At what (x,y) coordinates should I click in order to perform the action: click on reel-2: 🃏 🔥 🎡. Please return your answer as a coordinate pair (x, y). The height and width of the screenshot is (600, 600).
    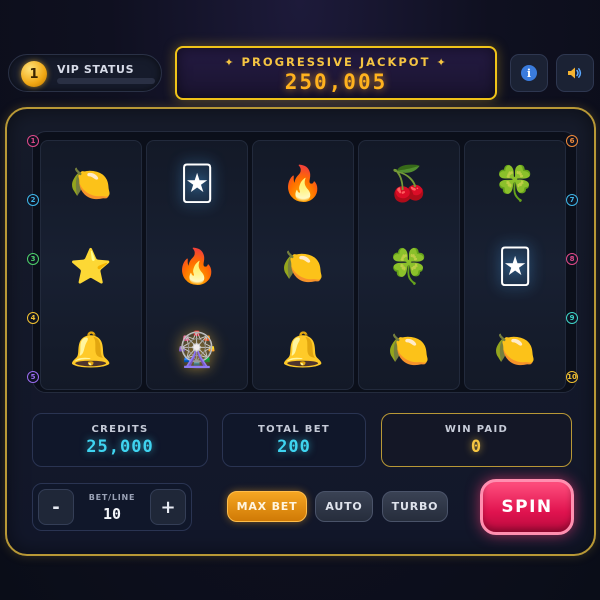
    Looking at the image, I should click on (197, 265).